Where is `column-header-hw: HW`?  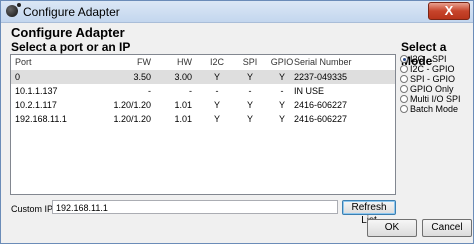 column-header-hw: HW is located at coordinates (177, 62).